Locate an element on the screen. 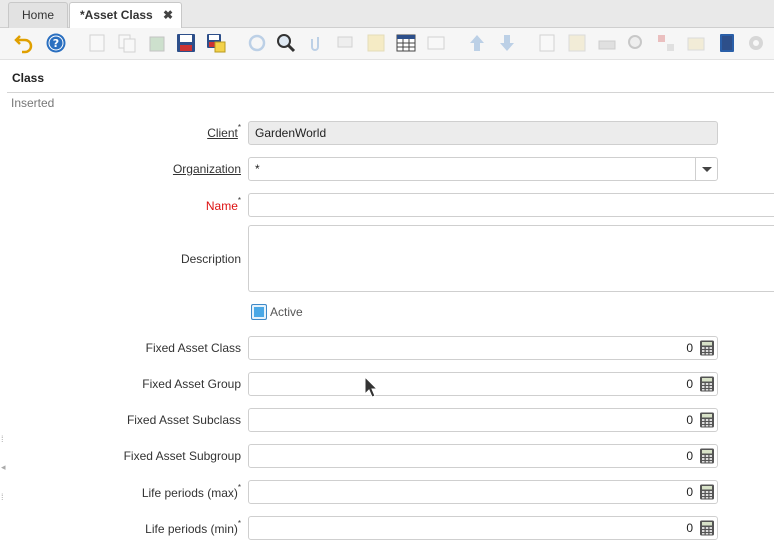  description-textarea is located at coordinates (511, 258).